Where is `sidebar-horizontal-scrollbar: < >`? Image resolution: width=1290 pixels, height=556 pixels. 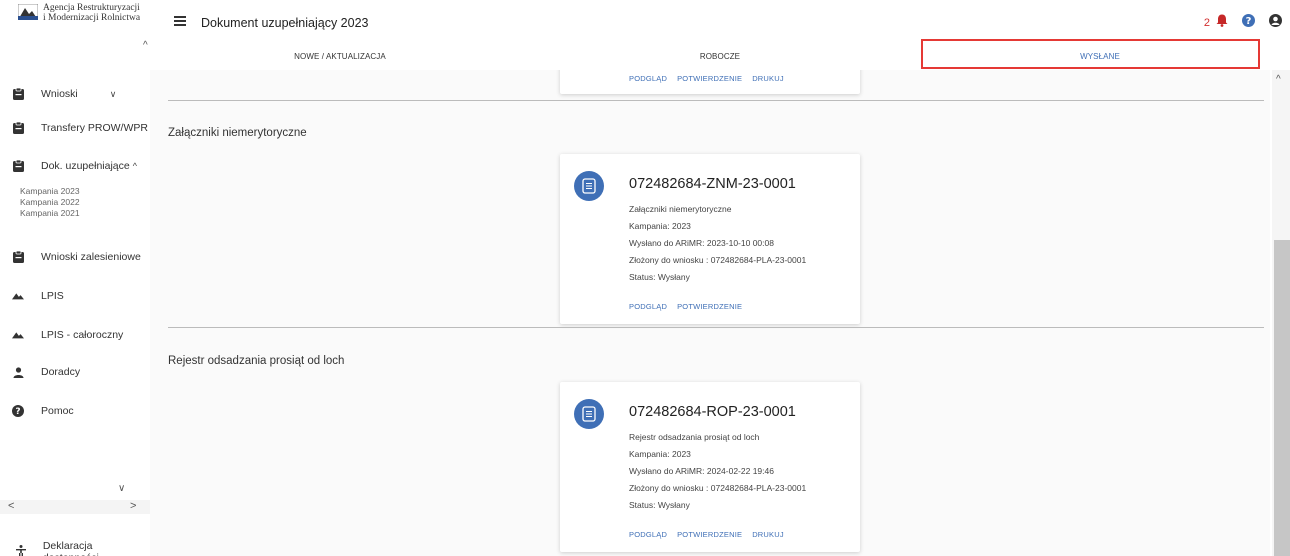 sidebar-horizontal-scrollbar: < > is located at coordinates (75, 507).